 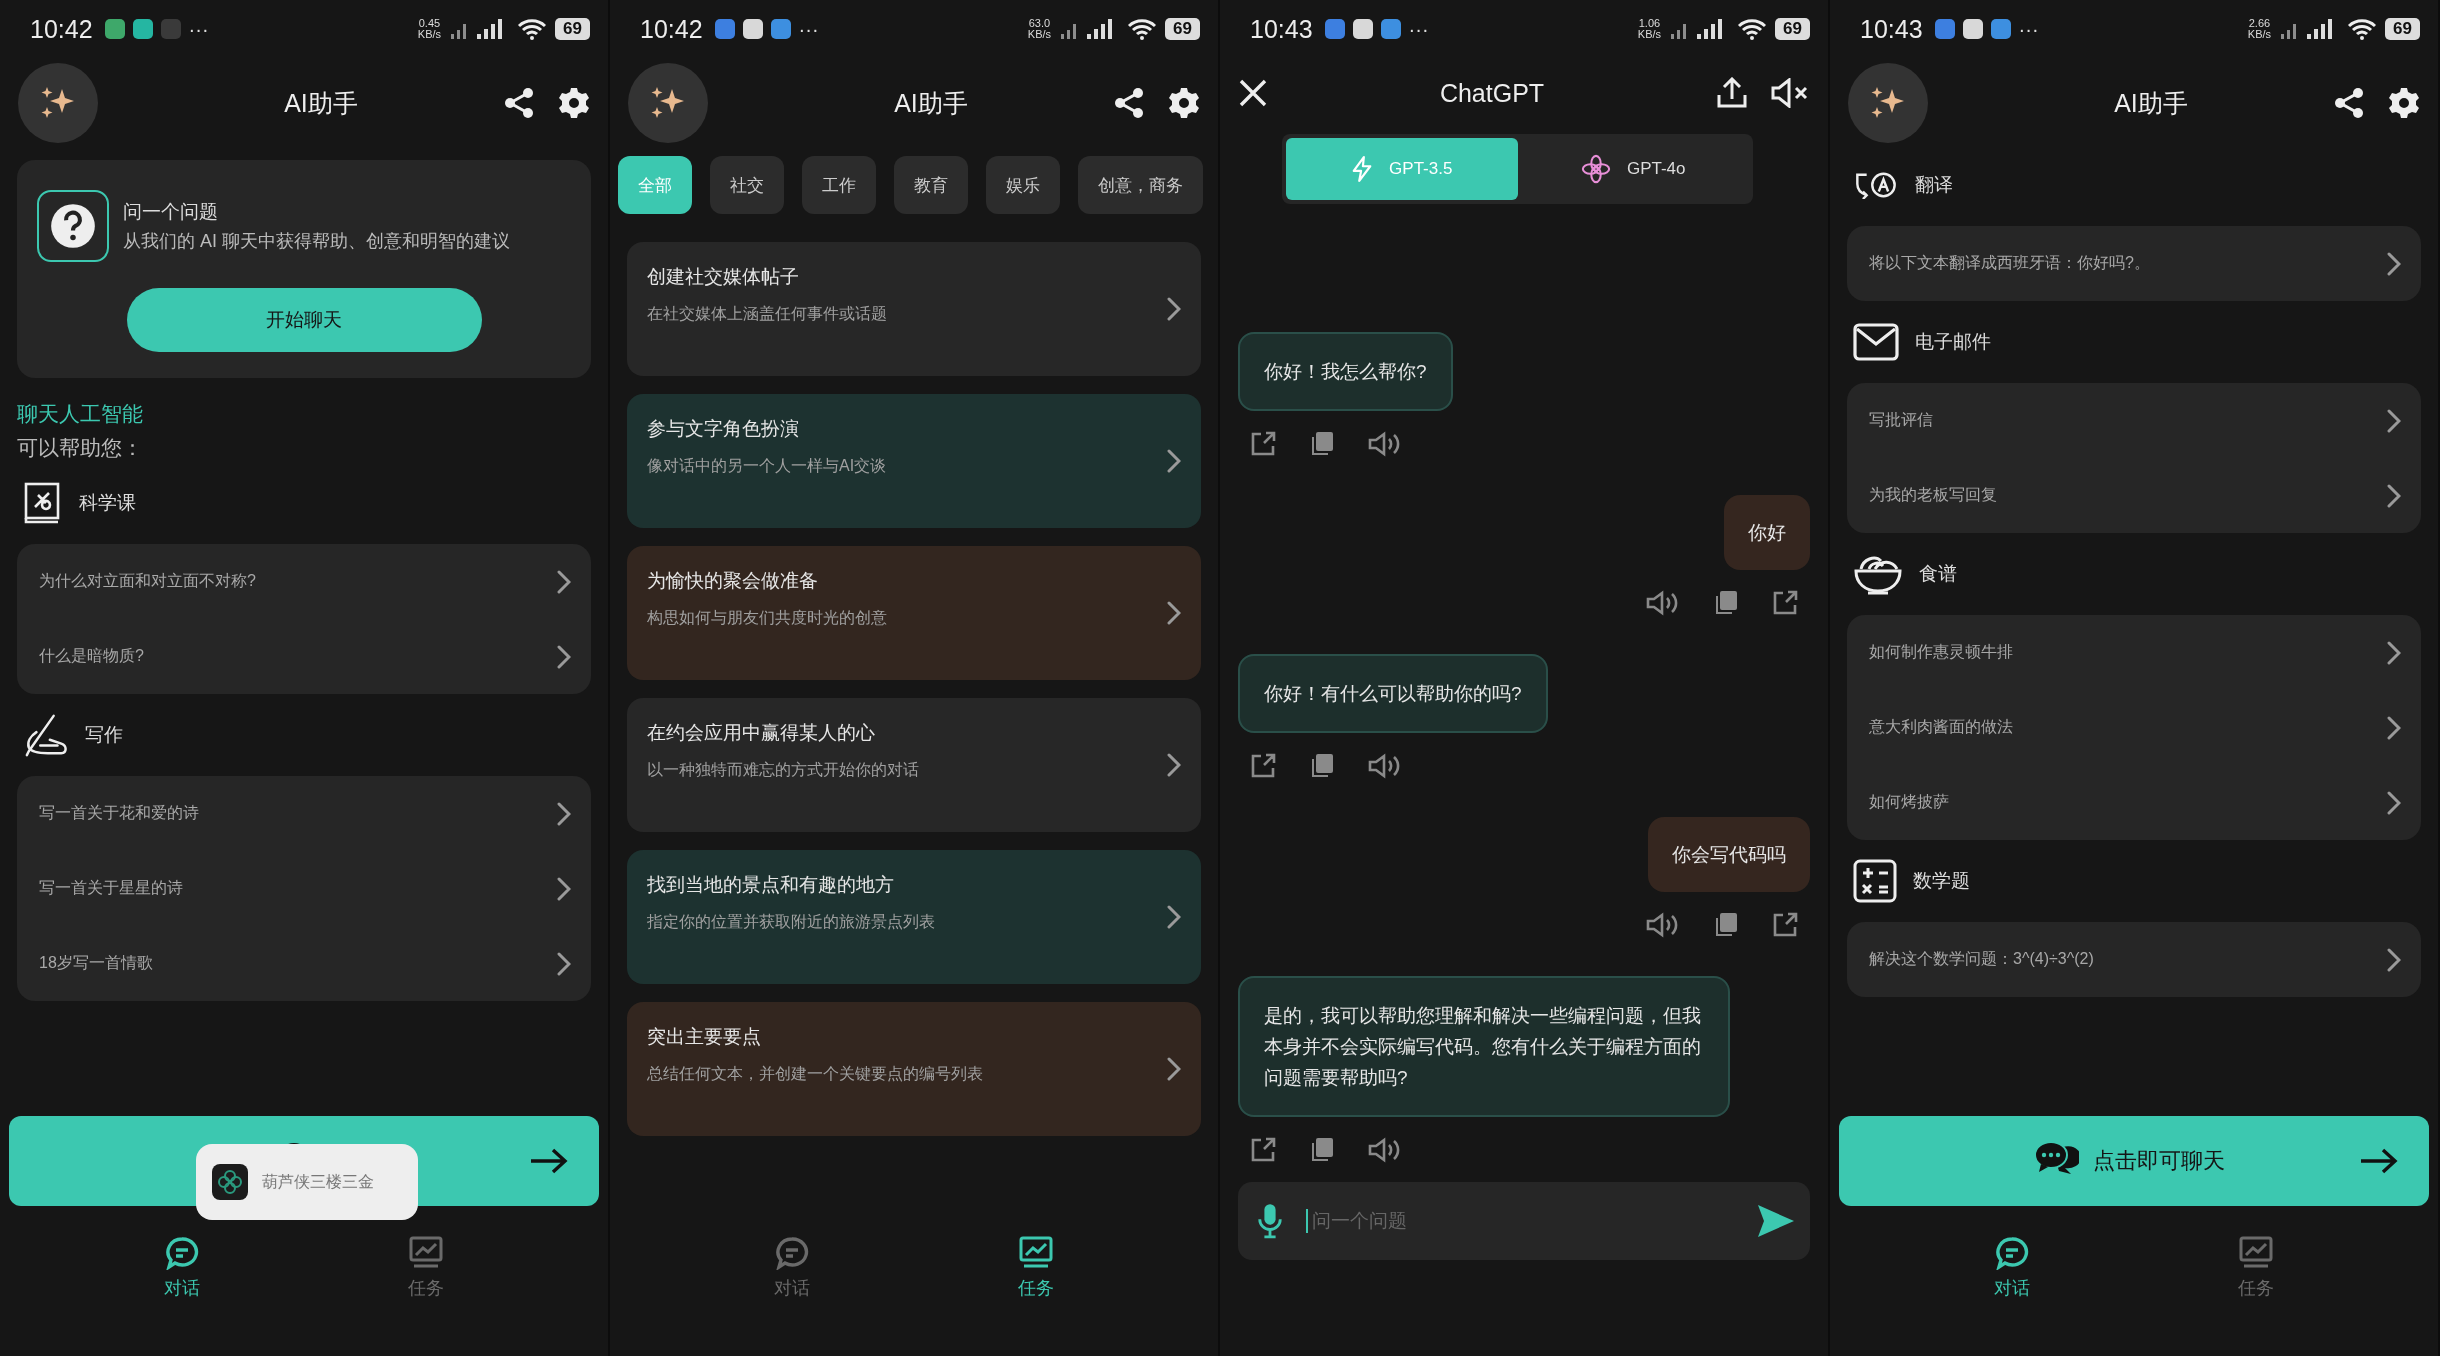 What do you see at coordinates (783, 770) in the screenshot?
I see `task-subtitle: 以一种独特而难忘的方式开始你的对话` at bounding box center [783, 770].